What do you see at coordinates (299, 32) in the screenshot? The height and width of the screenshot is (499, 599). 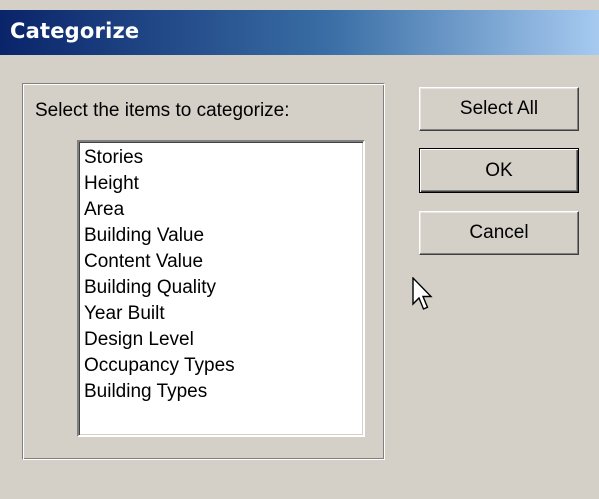 I see `title-bar: Categorize` at bounding box center [299, 32].